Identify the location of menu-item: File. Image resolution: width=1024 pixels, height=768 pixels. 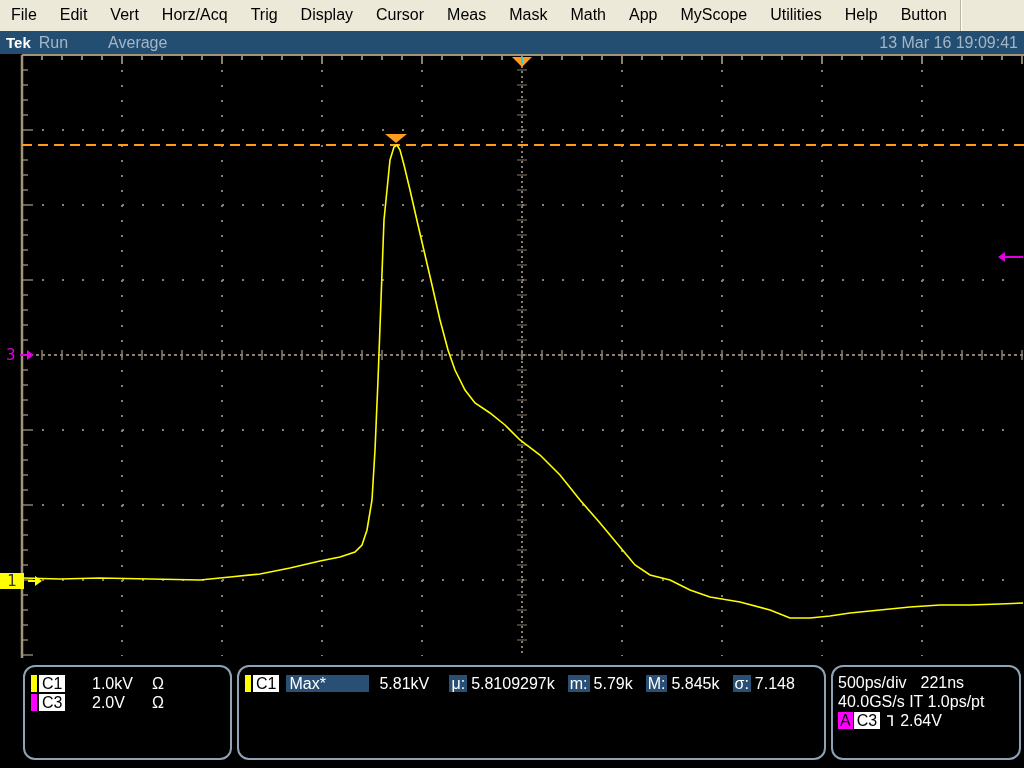
(24, 15).